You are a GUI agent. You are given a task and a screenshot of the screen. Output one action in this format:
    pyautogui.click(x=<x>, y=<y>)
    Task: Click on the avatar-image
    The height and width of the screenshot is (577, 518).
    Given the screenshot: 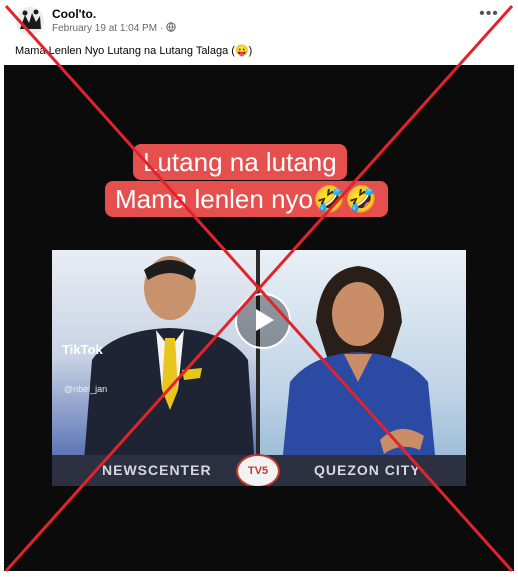 What is the action you would take?
    pyautogui.click(x=30, y=21)
    